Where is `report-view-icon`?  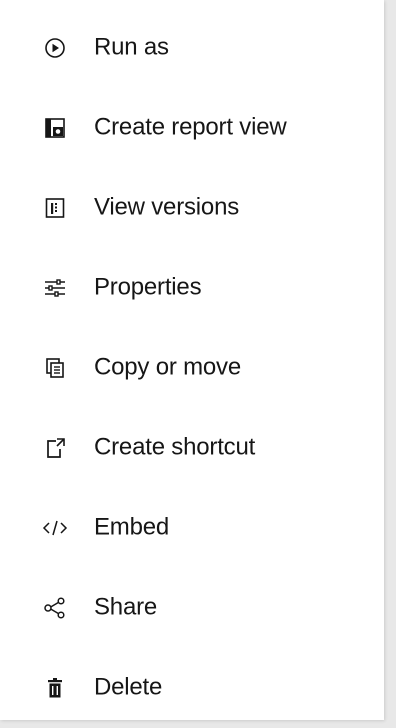
report-view-icon is located at coordinates (55, 128).